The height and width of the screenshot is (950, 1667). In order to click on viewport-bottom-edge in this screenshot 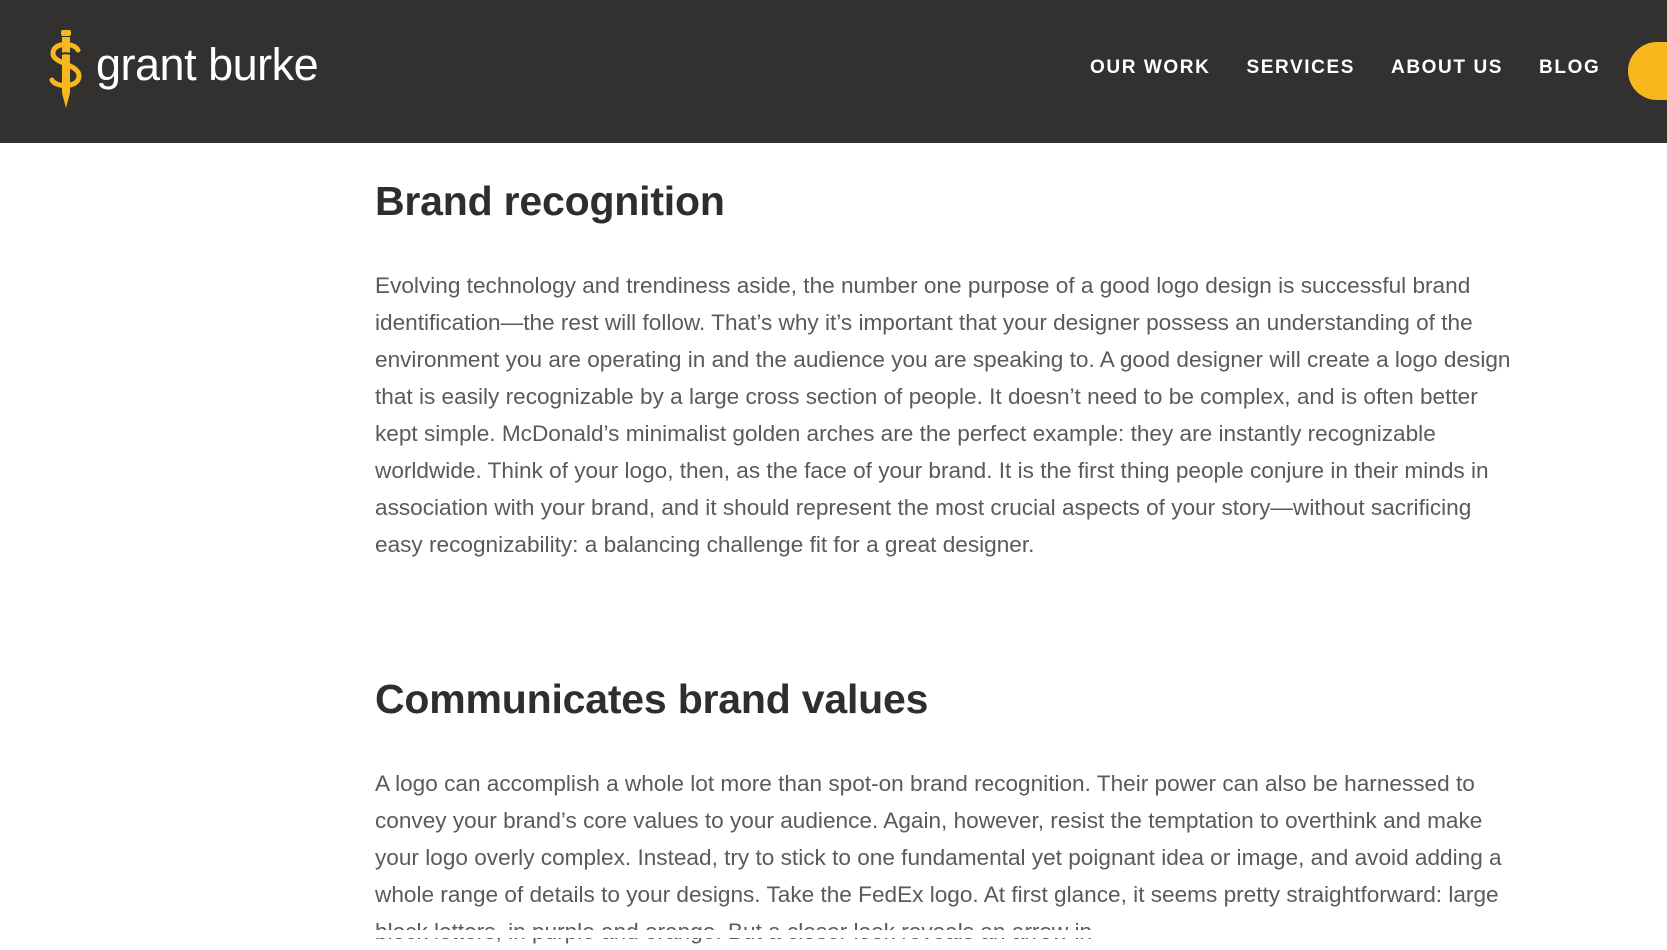, I will do `click(833, 934)`.